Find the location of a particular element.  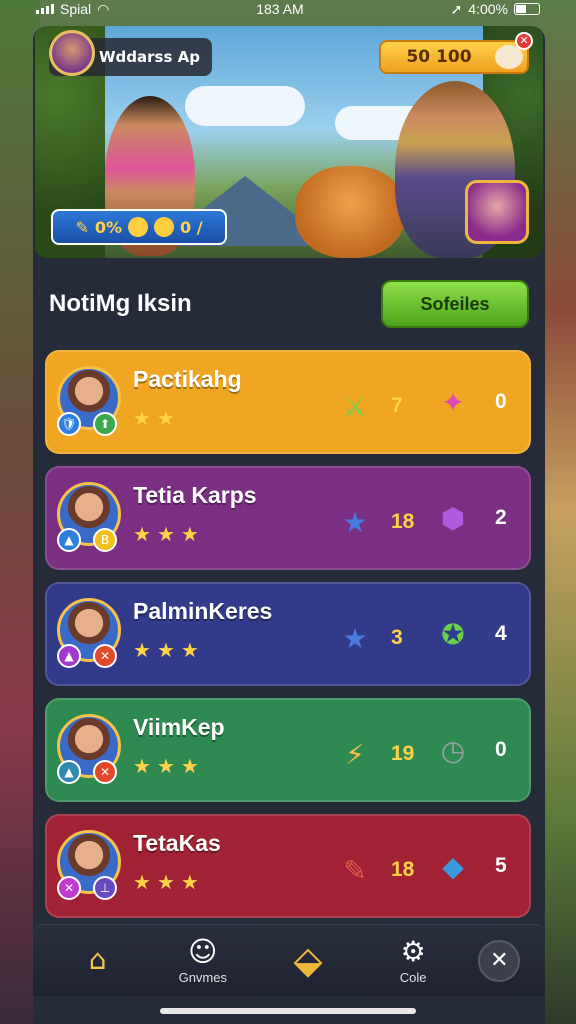

rank-badge-icon: B is located at coordinates (105, 540).